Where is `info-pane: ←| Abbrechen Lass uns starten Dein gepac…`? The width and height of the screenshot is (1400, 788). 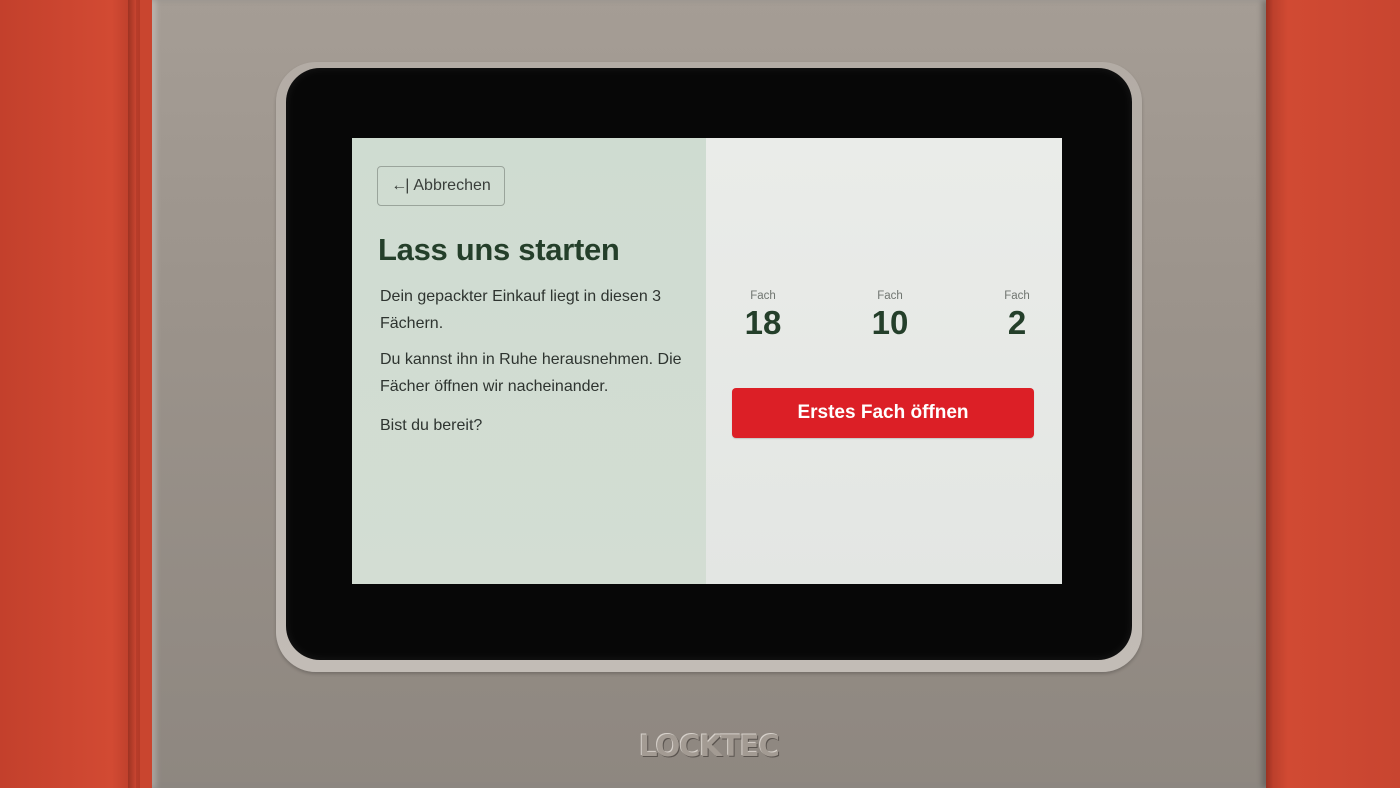
info-pane: ←| Abbrechen Lass uns starten Dein gepac… is located at coordinates (529, 361).